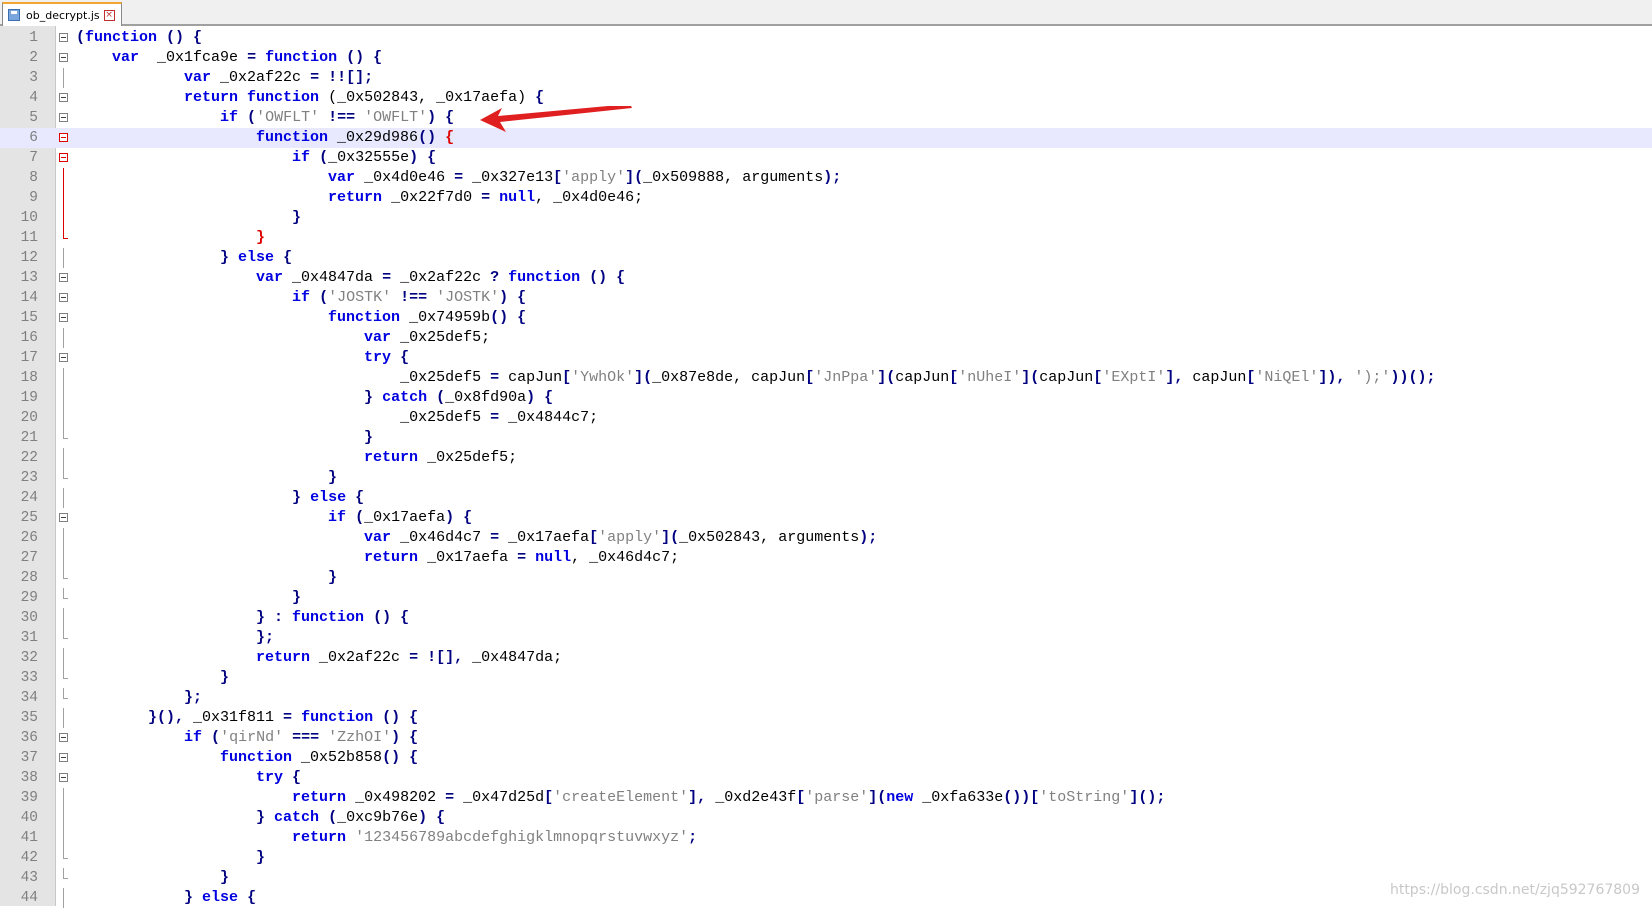 This screenshot has height=908, width=1652. What do you see at coordinates (826, 398) in the screenshot?
I see `code-line: 19 } catch (_0x8fd90a) {` at bounding box center [826, 398].